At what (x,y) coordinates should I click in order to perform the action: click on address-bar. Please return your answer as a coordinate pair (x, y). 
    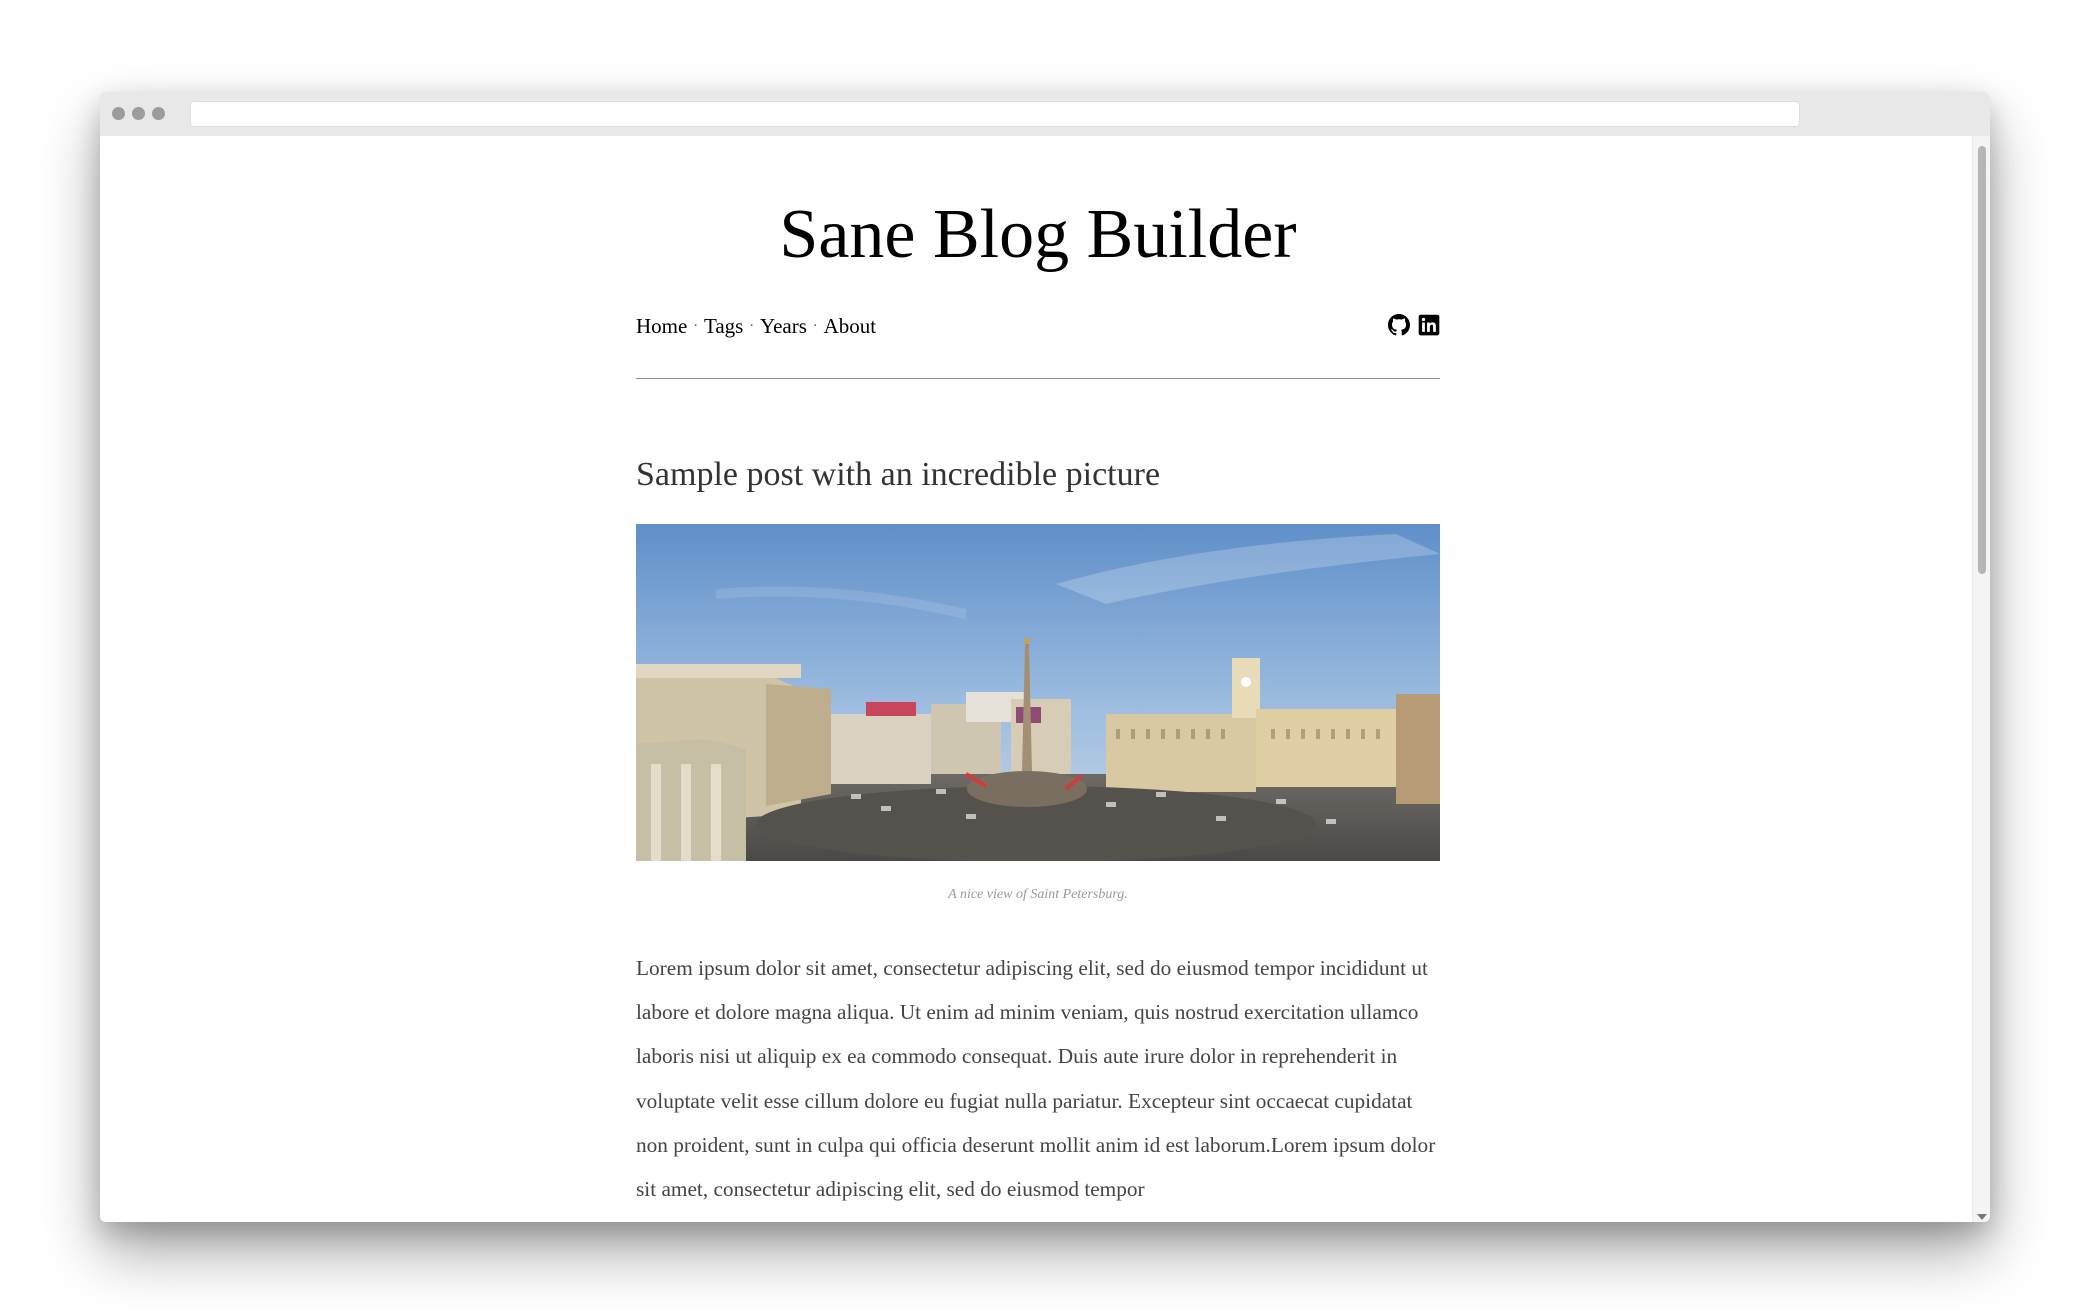
    Looking at the image, I should click on (995, 114).